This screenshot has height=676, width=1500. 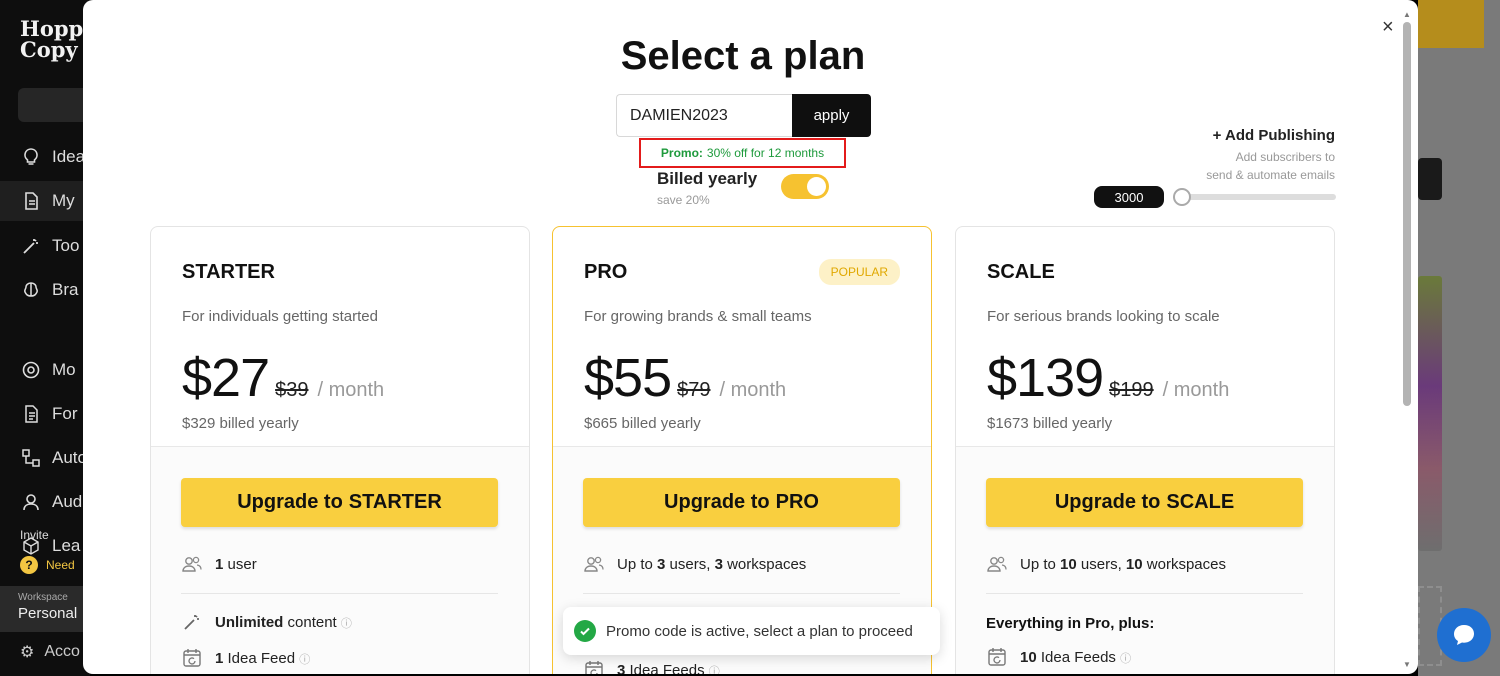 What do you see at coordinates (34, 535) in the screenshot?
I see `invite-link: Invite` at bounding box center [34, 535].